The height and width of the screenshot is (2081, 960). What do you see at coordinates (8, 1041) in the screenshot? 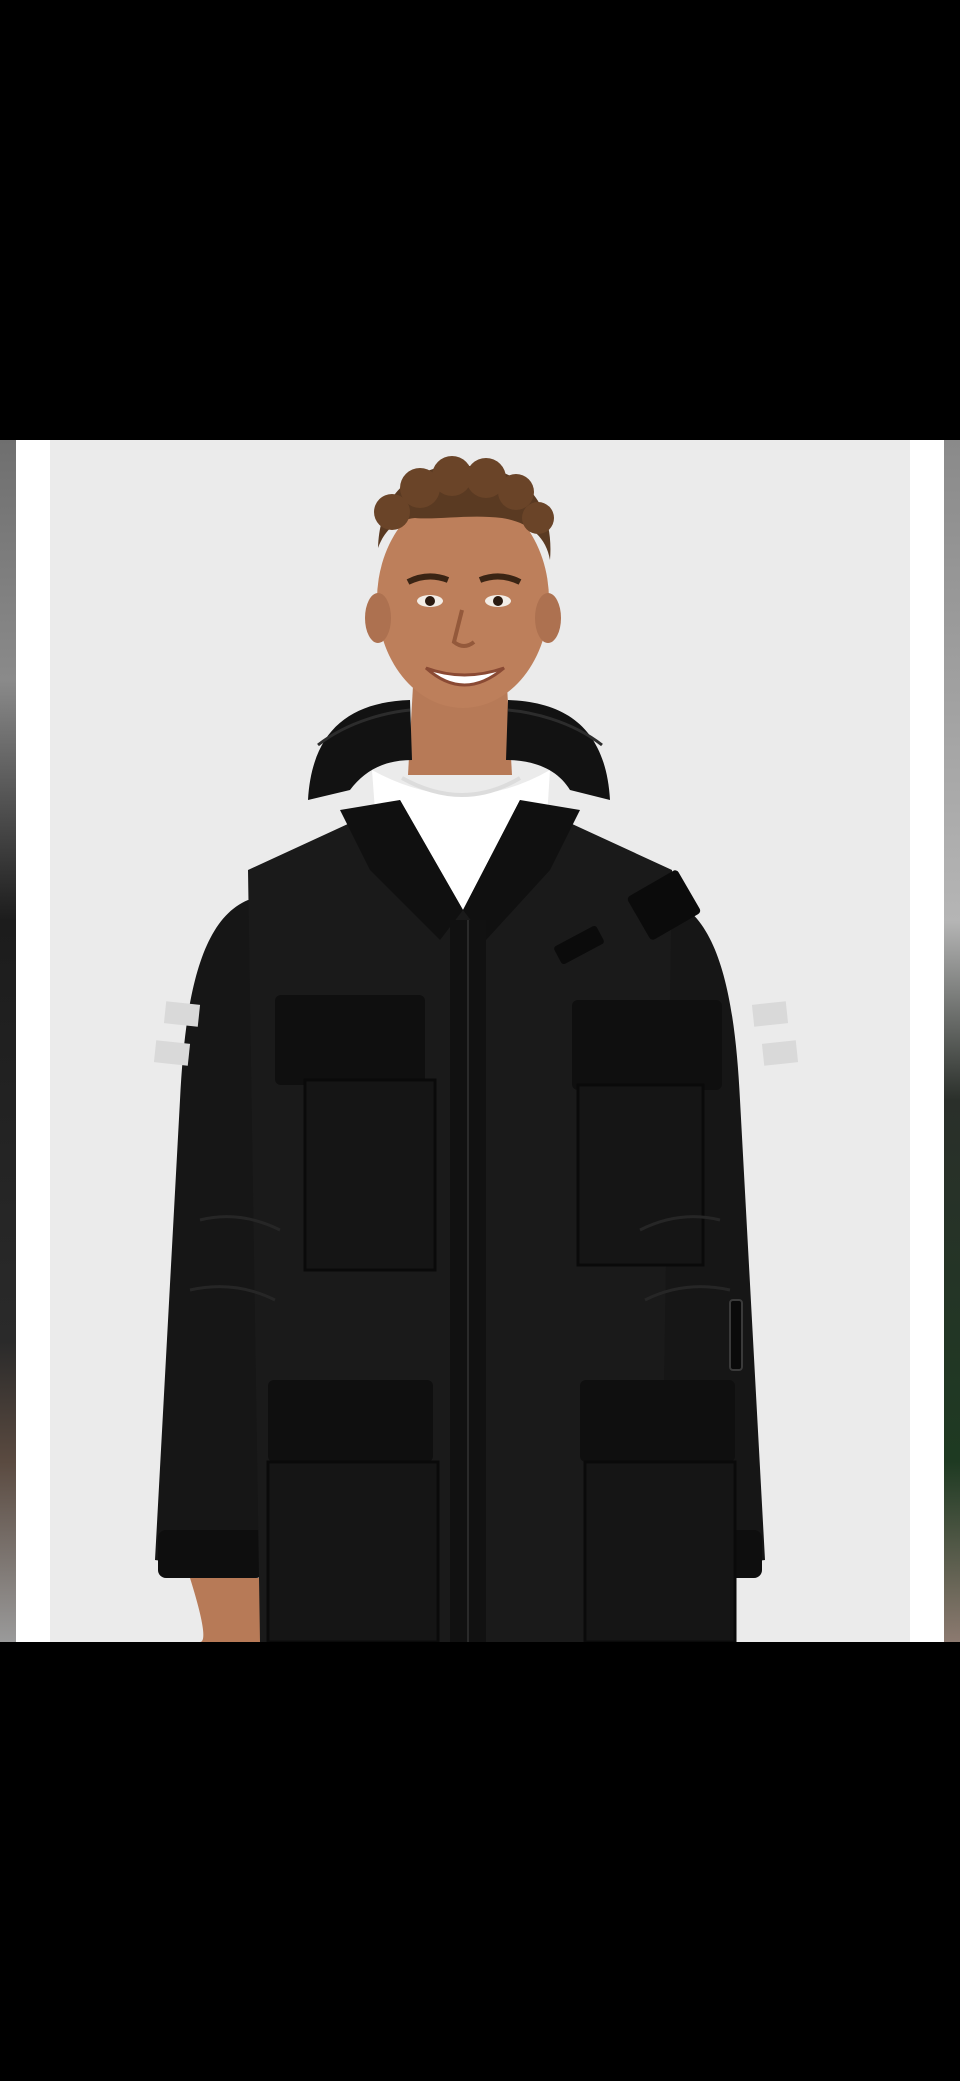
I see `previous-image-peek` at bounding box center [8, 1041].